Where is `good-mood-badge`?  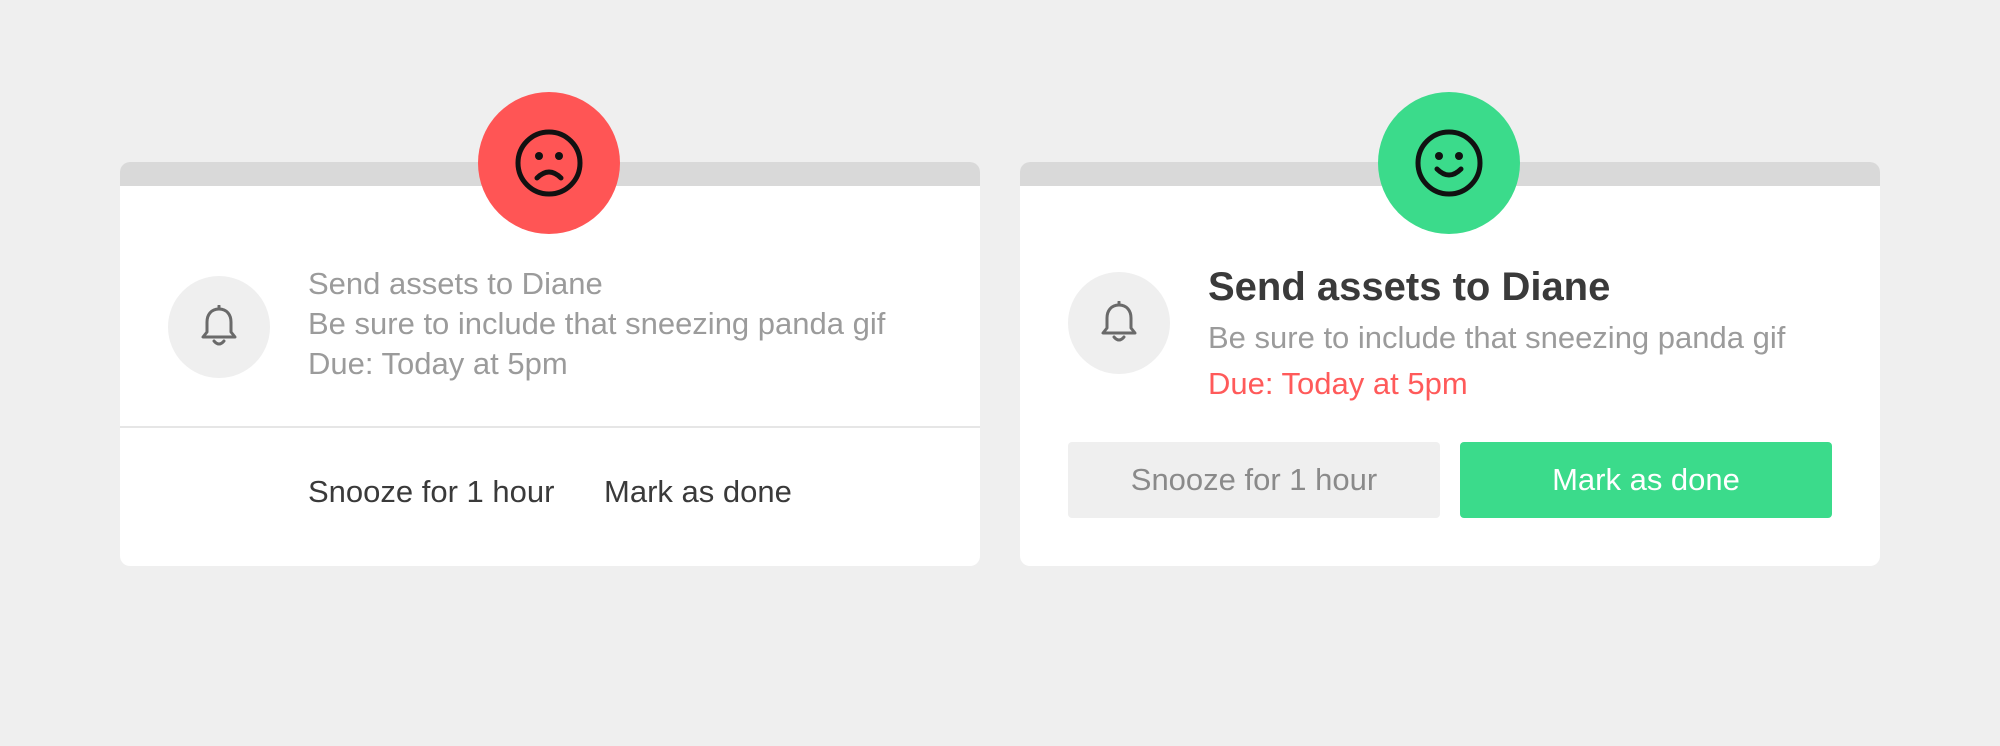
good-mood-badge is located at coordinates (1449, 163).